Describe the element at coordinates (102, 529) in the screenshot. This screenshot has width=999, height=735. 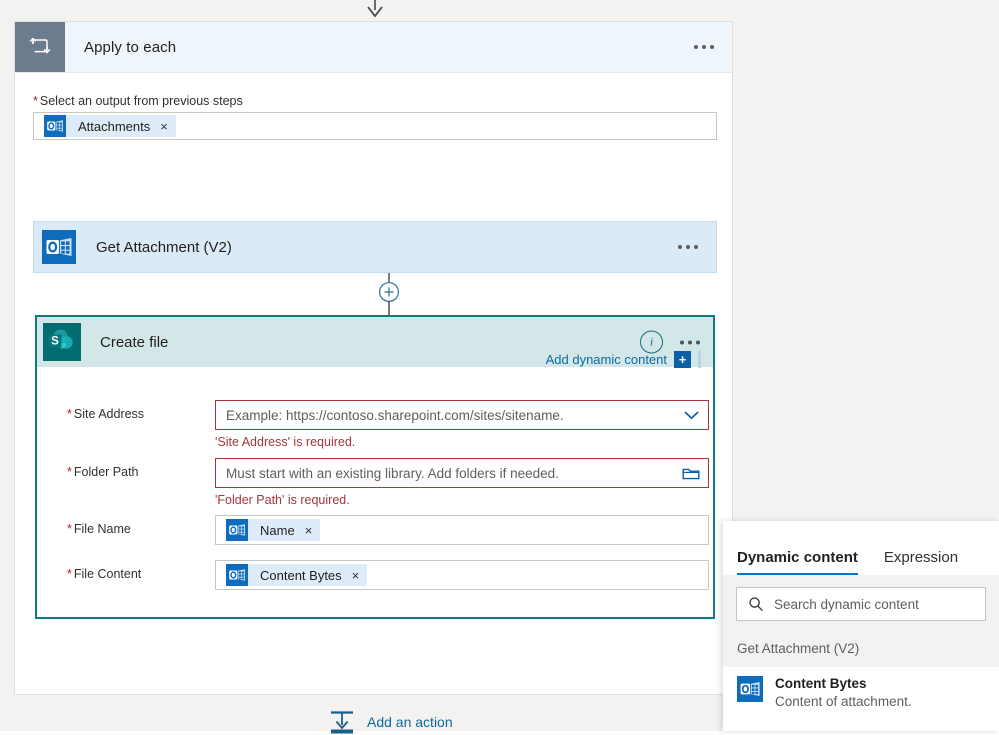
I see `file-name-label-text: File Name` at that location.